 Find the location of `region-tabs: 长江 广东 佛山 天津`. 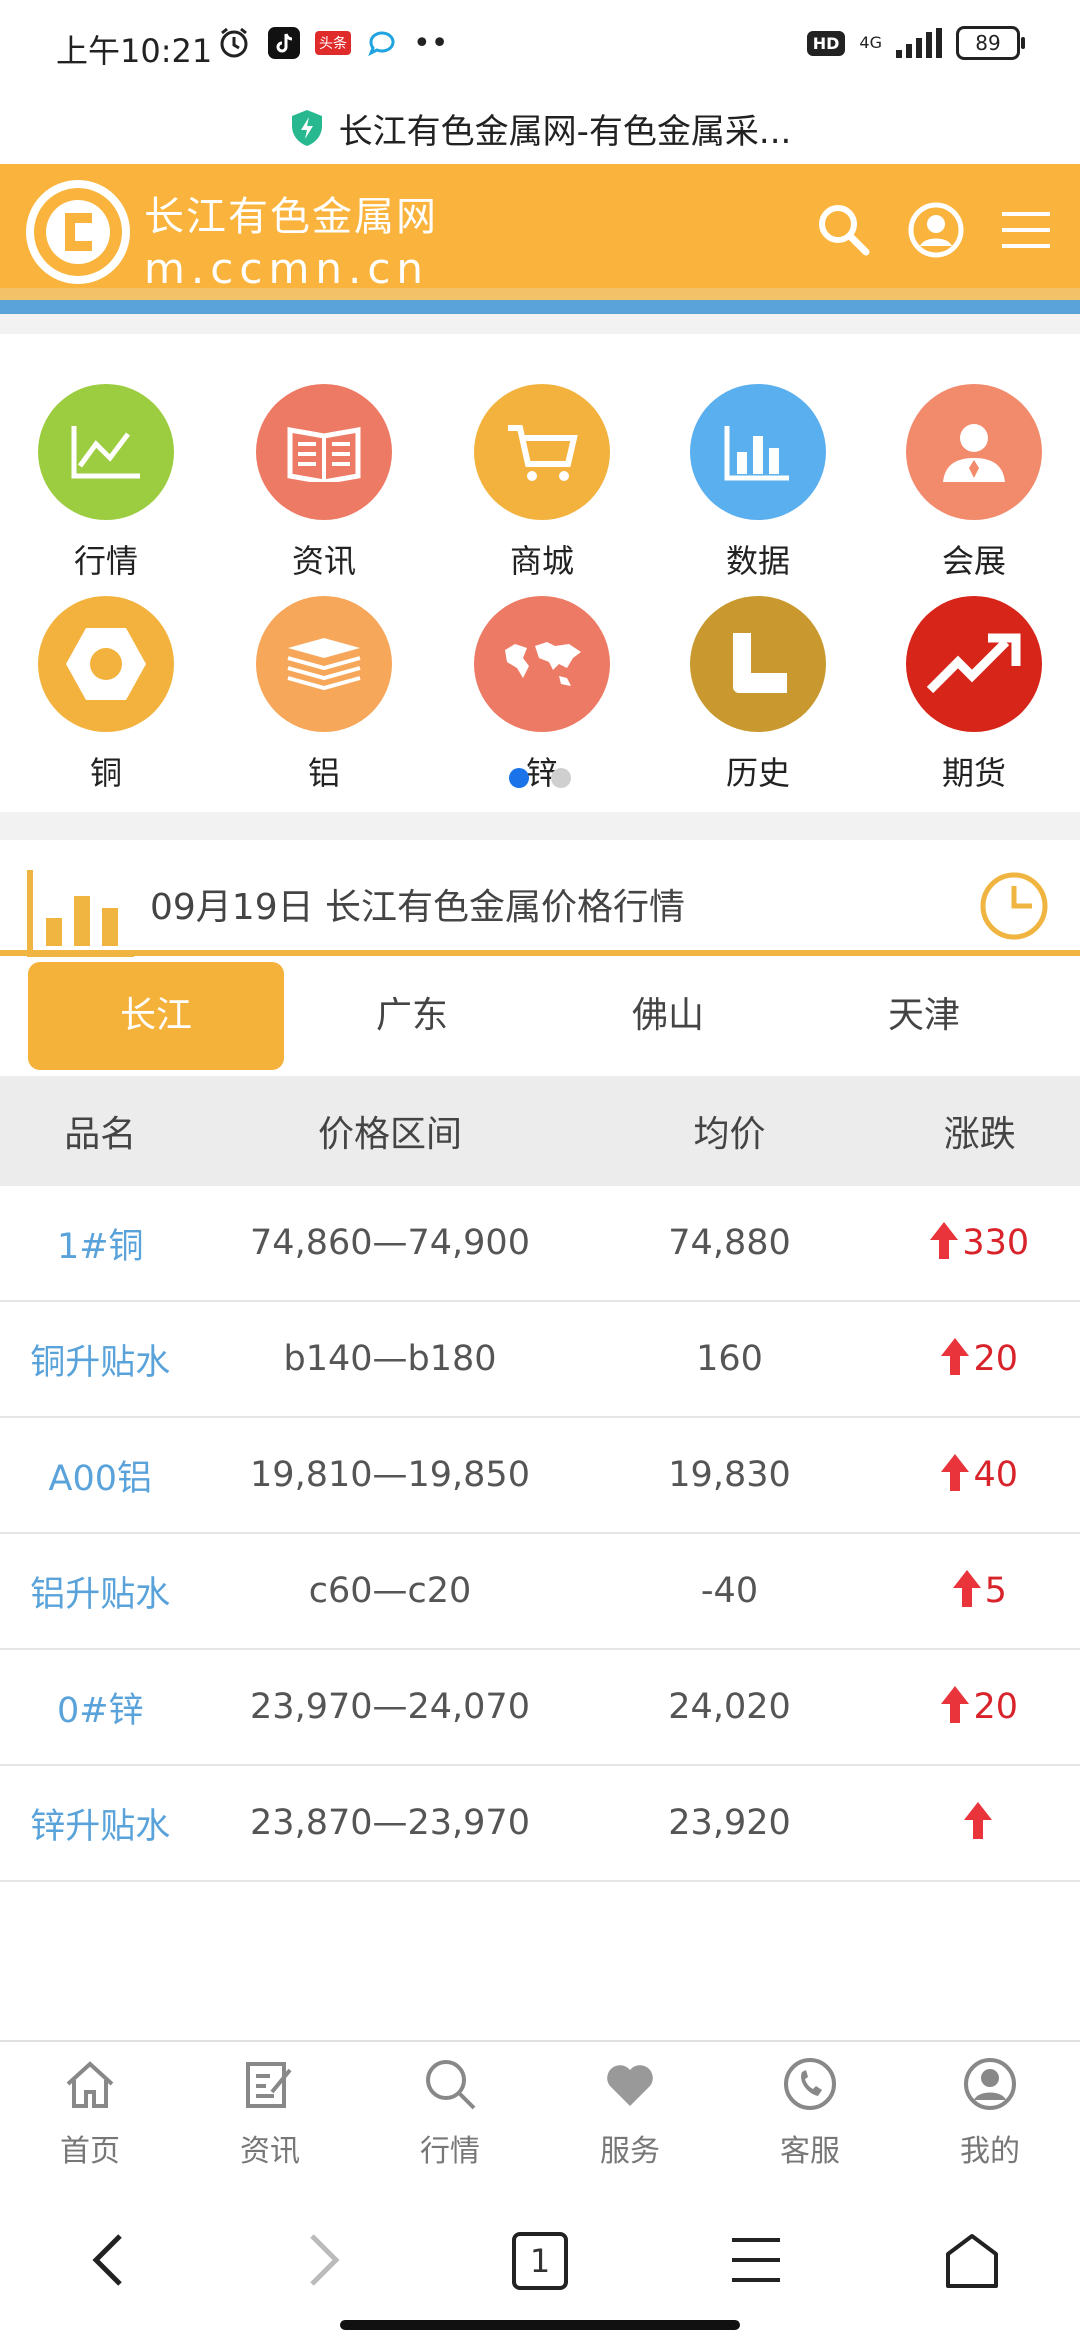

region-tabs: 长江 广东 佛山 天津 is located at coordinates (540, 1016).